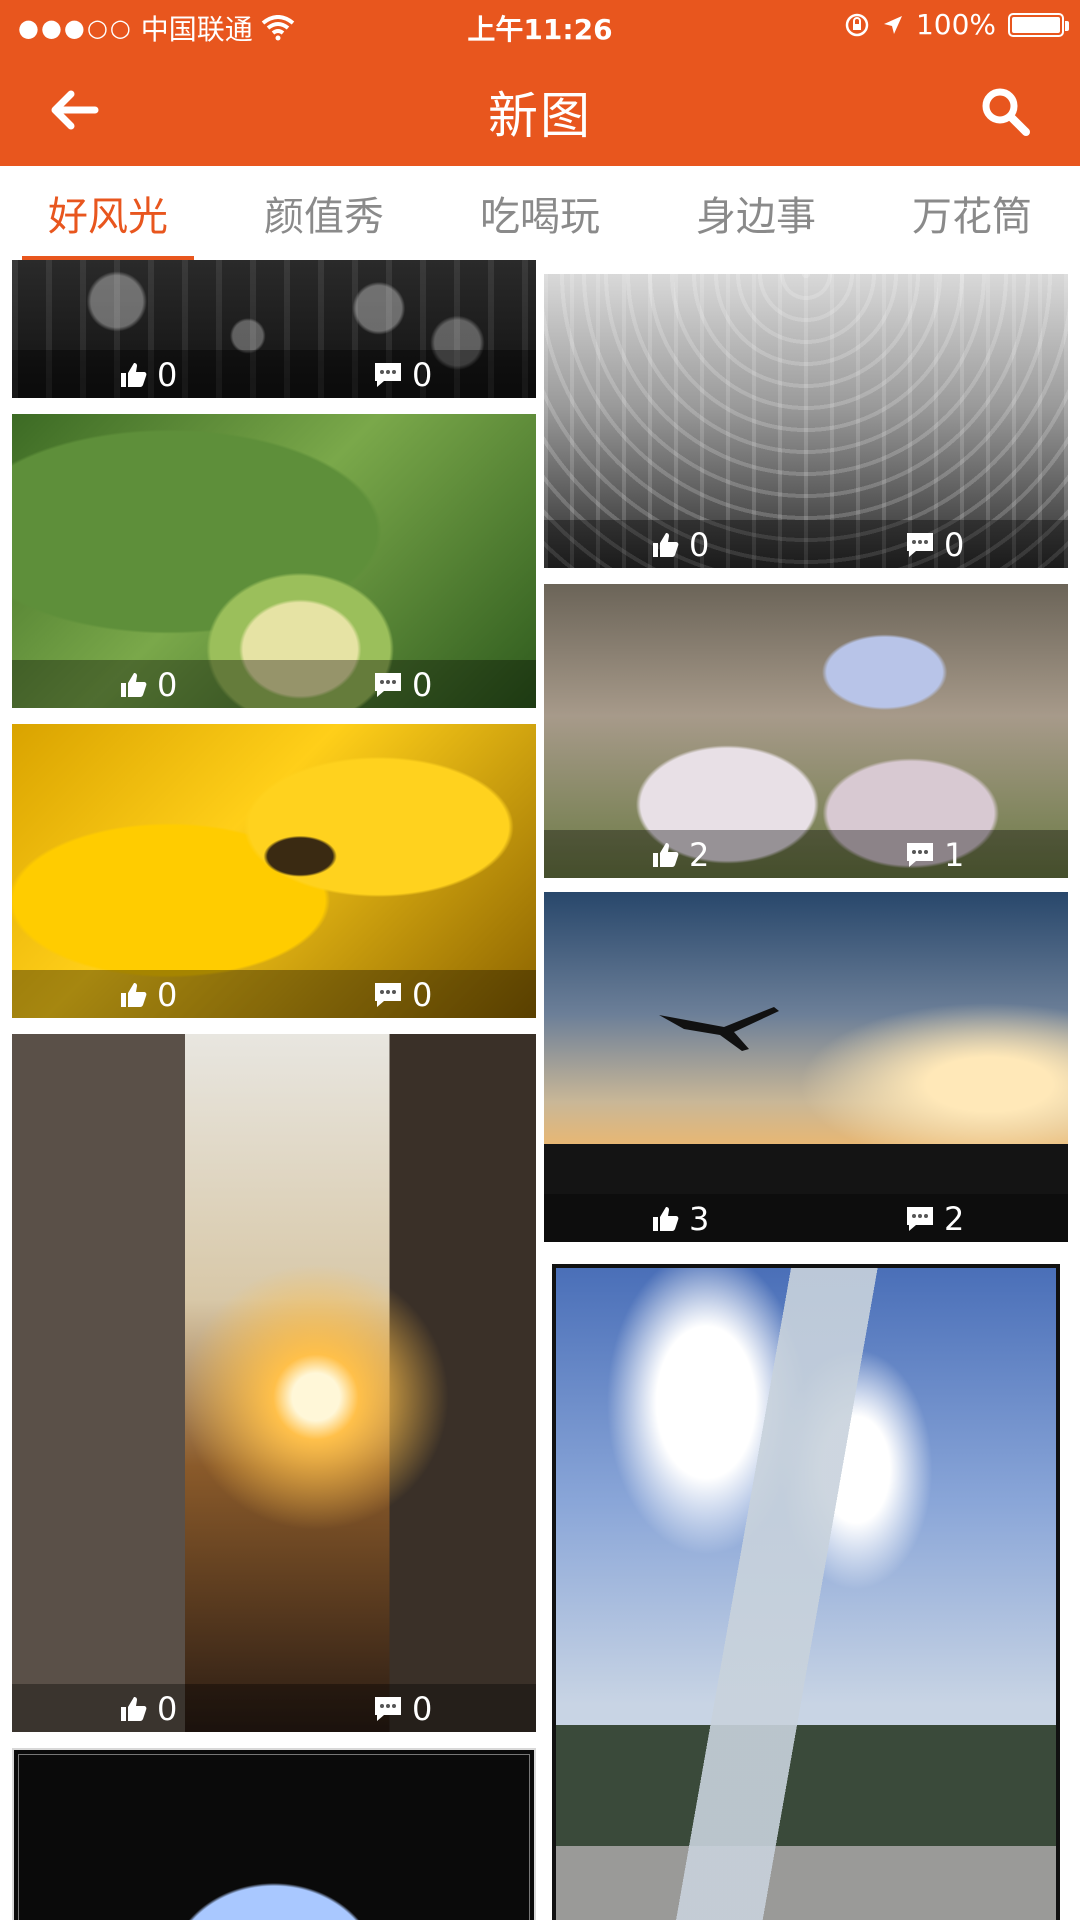 The image size is (1080, 1920). What do you see at coordinates (857, 24) in the screenshot?
I see `rotation-lock-icon` at bounding box center [857, 24].